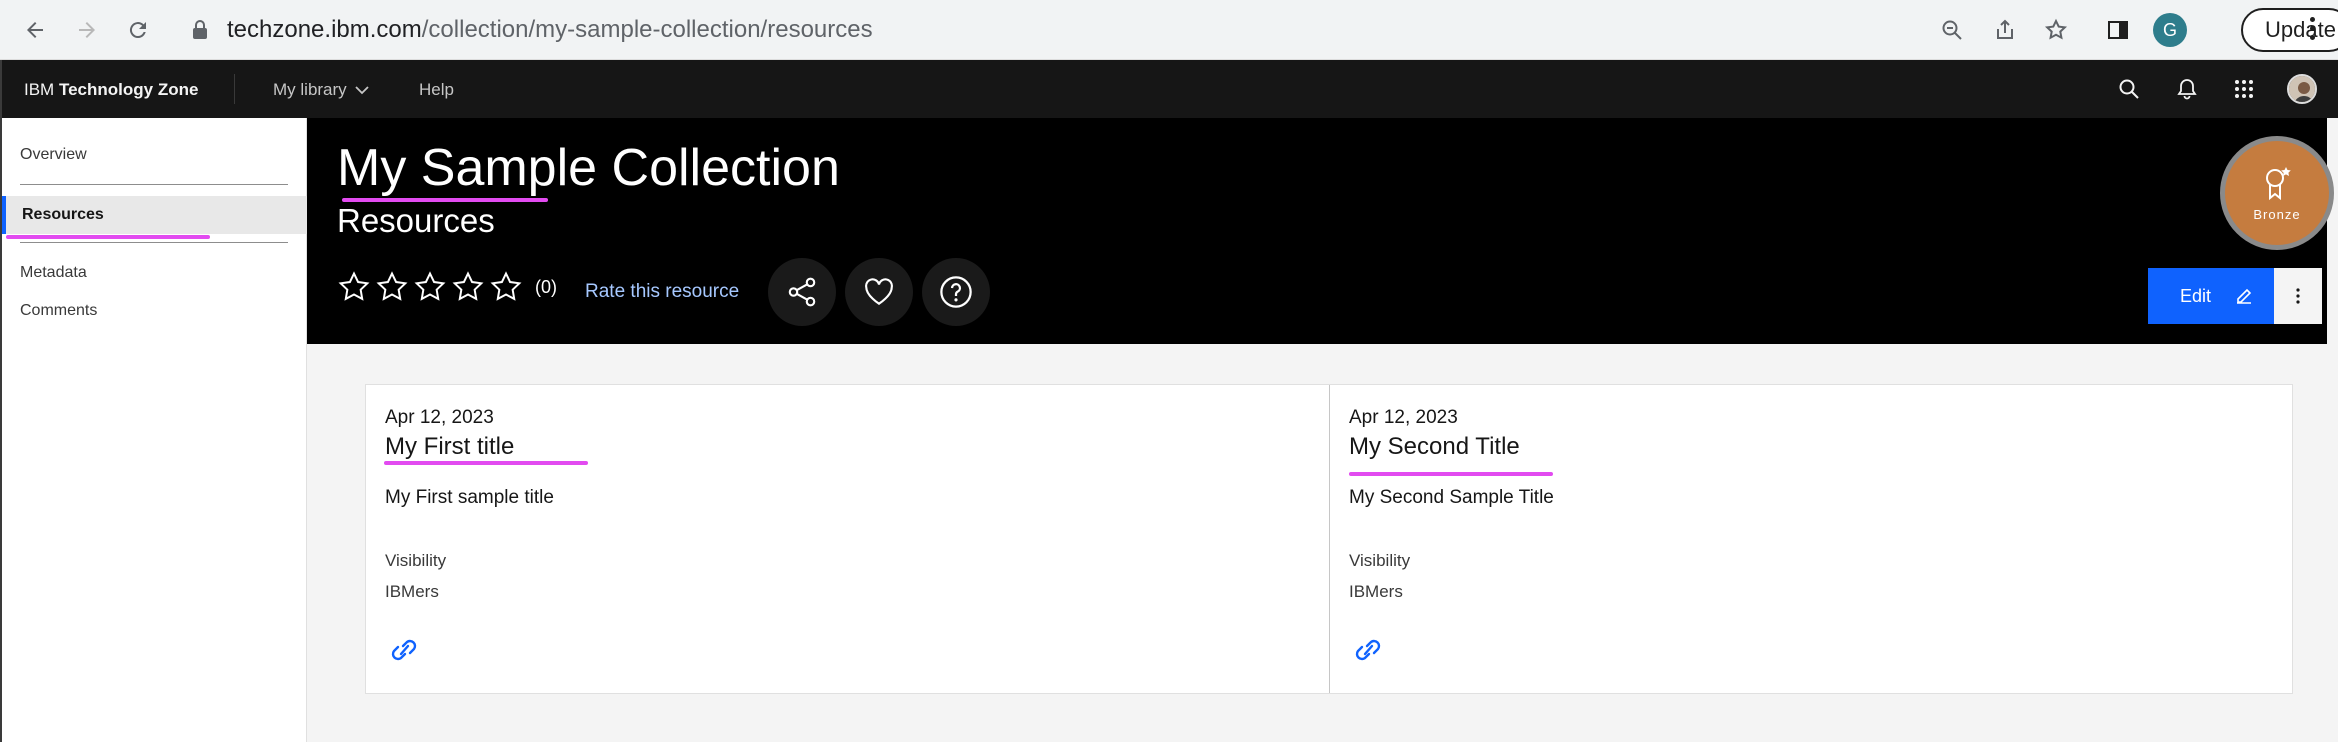  I want to click on pencil-icon, so click(2244, 296).